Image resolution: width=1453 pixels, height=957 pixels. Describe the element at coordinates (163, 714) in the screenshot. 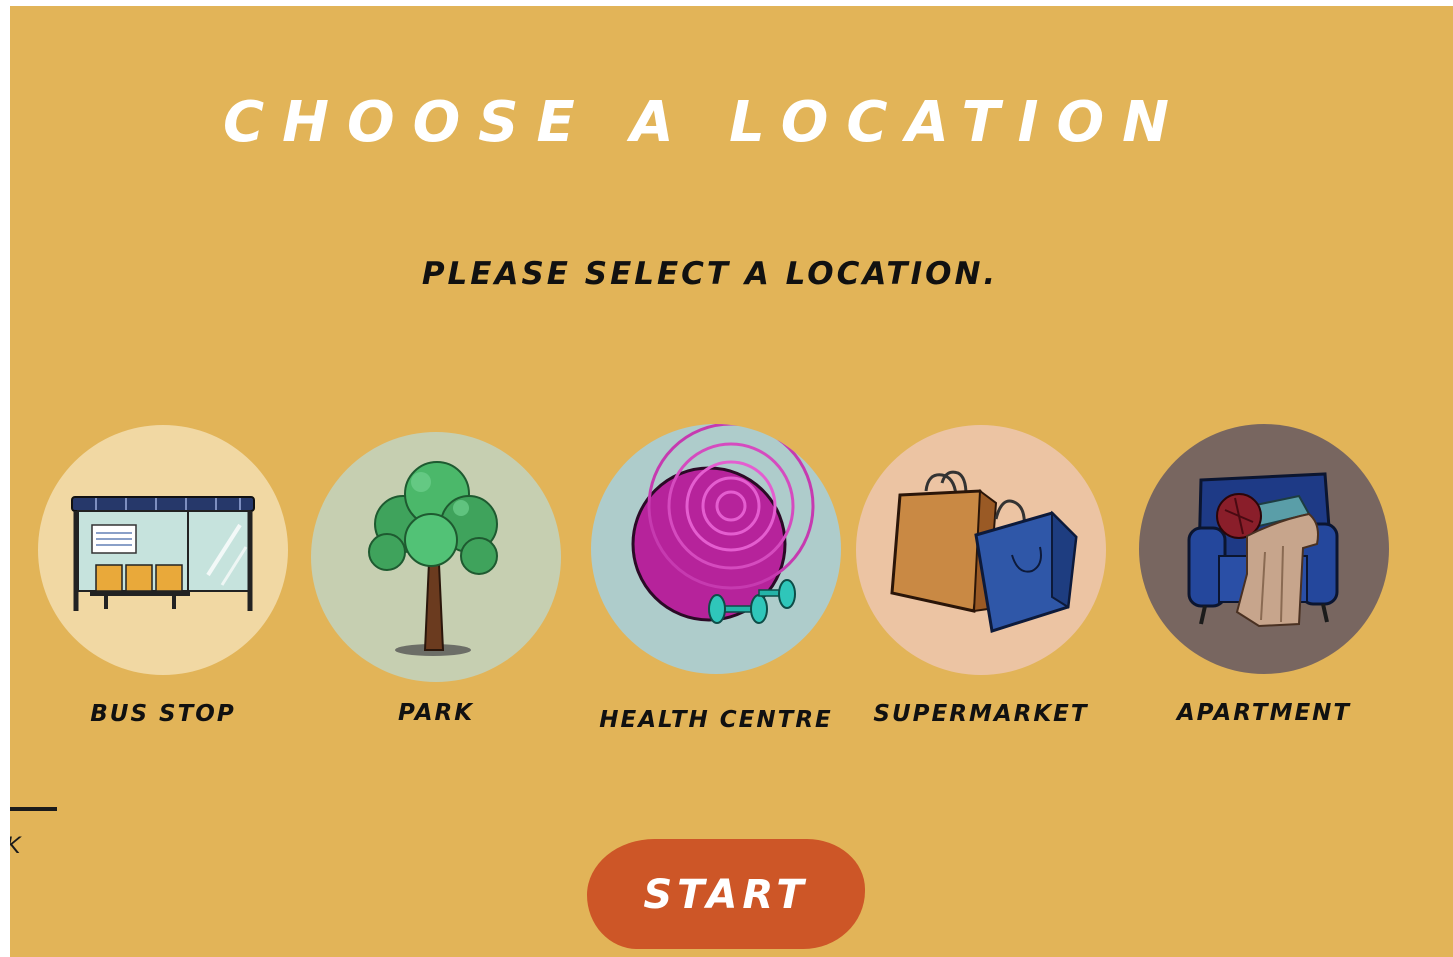

I see `location-label: BUS STOP` at that location.